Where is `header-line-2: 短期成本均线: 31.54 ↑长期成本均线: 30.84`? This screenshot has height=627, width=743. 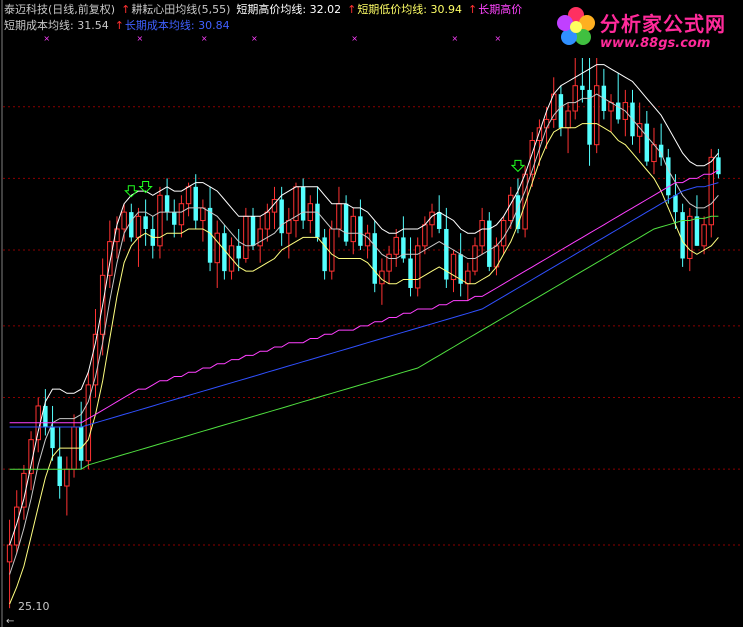
header-line-2: 短期成本均线: 31.54 ↑长期成本均线: 30.84 is located at coordinates (120, 25).